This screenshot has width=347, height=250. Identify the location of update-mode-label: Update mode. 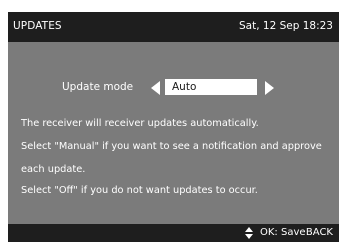
(98, 87).